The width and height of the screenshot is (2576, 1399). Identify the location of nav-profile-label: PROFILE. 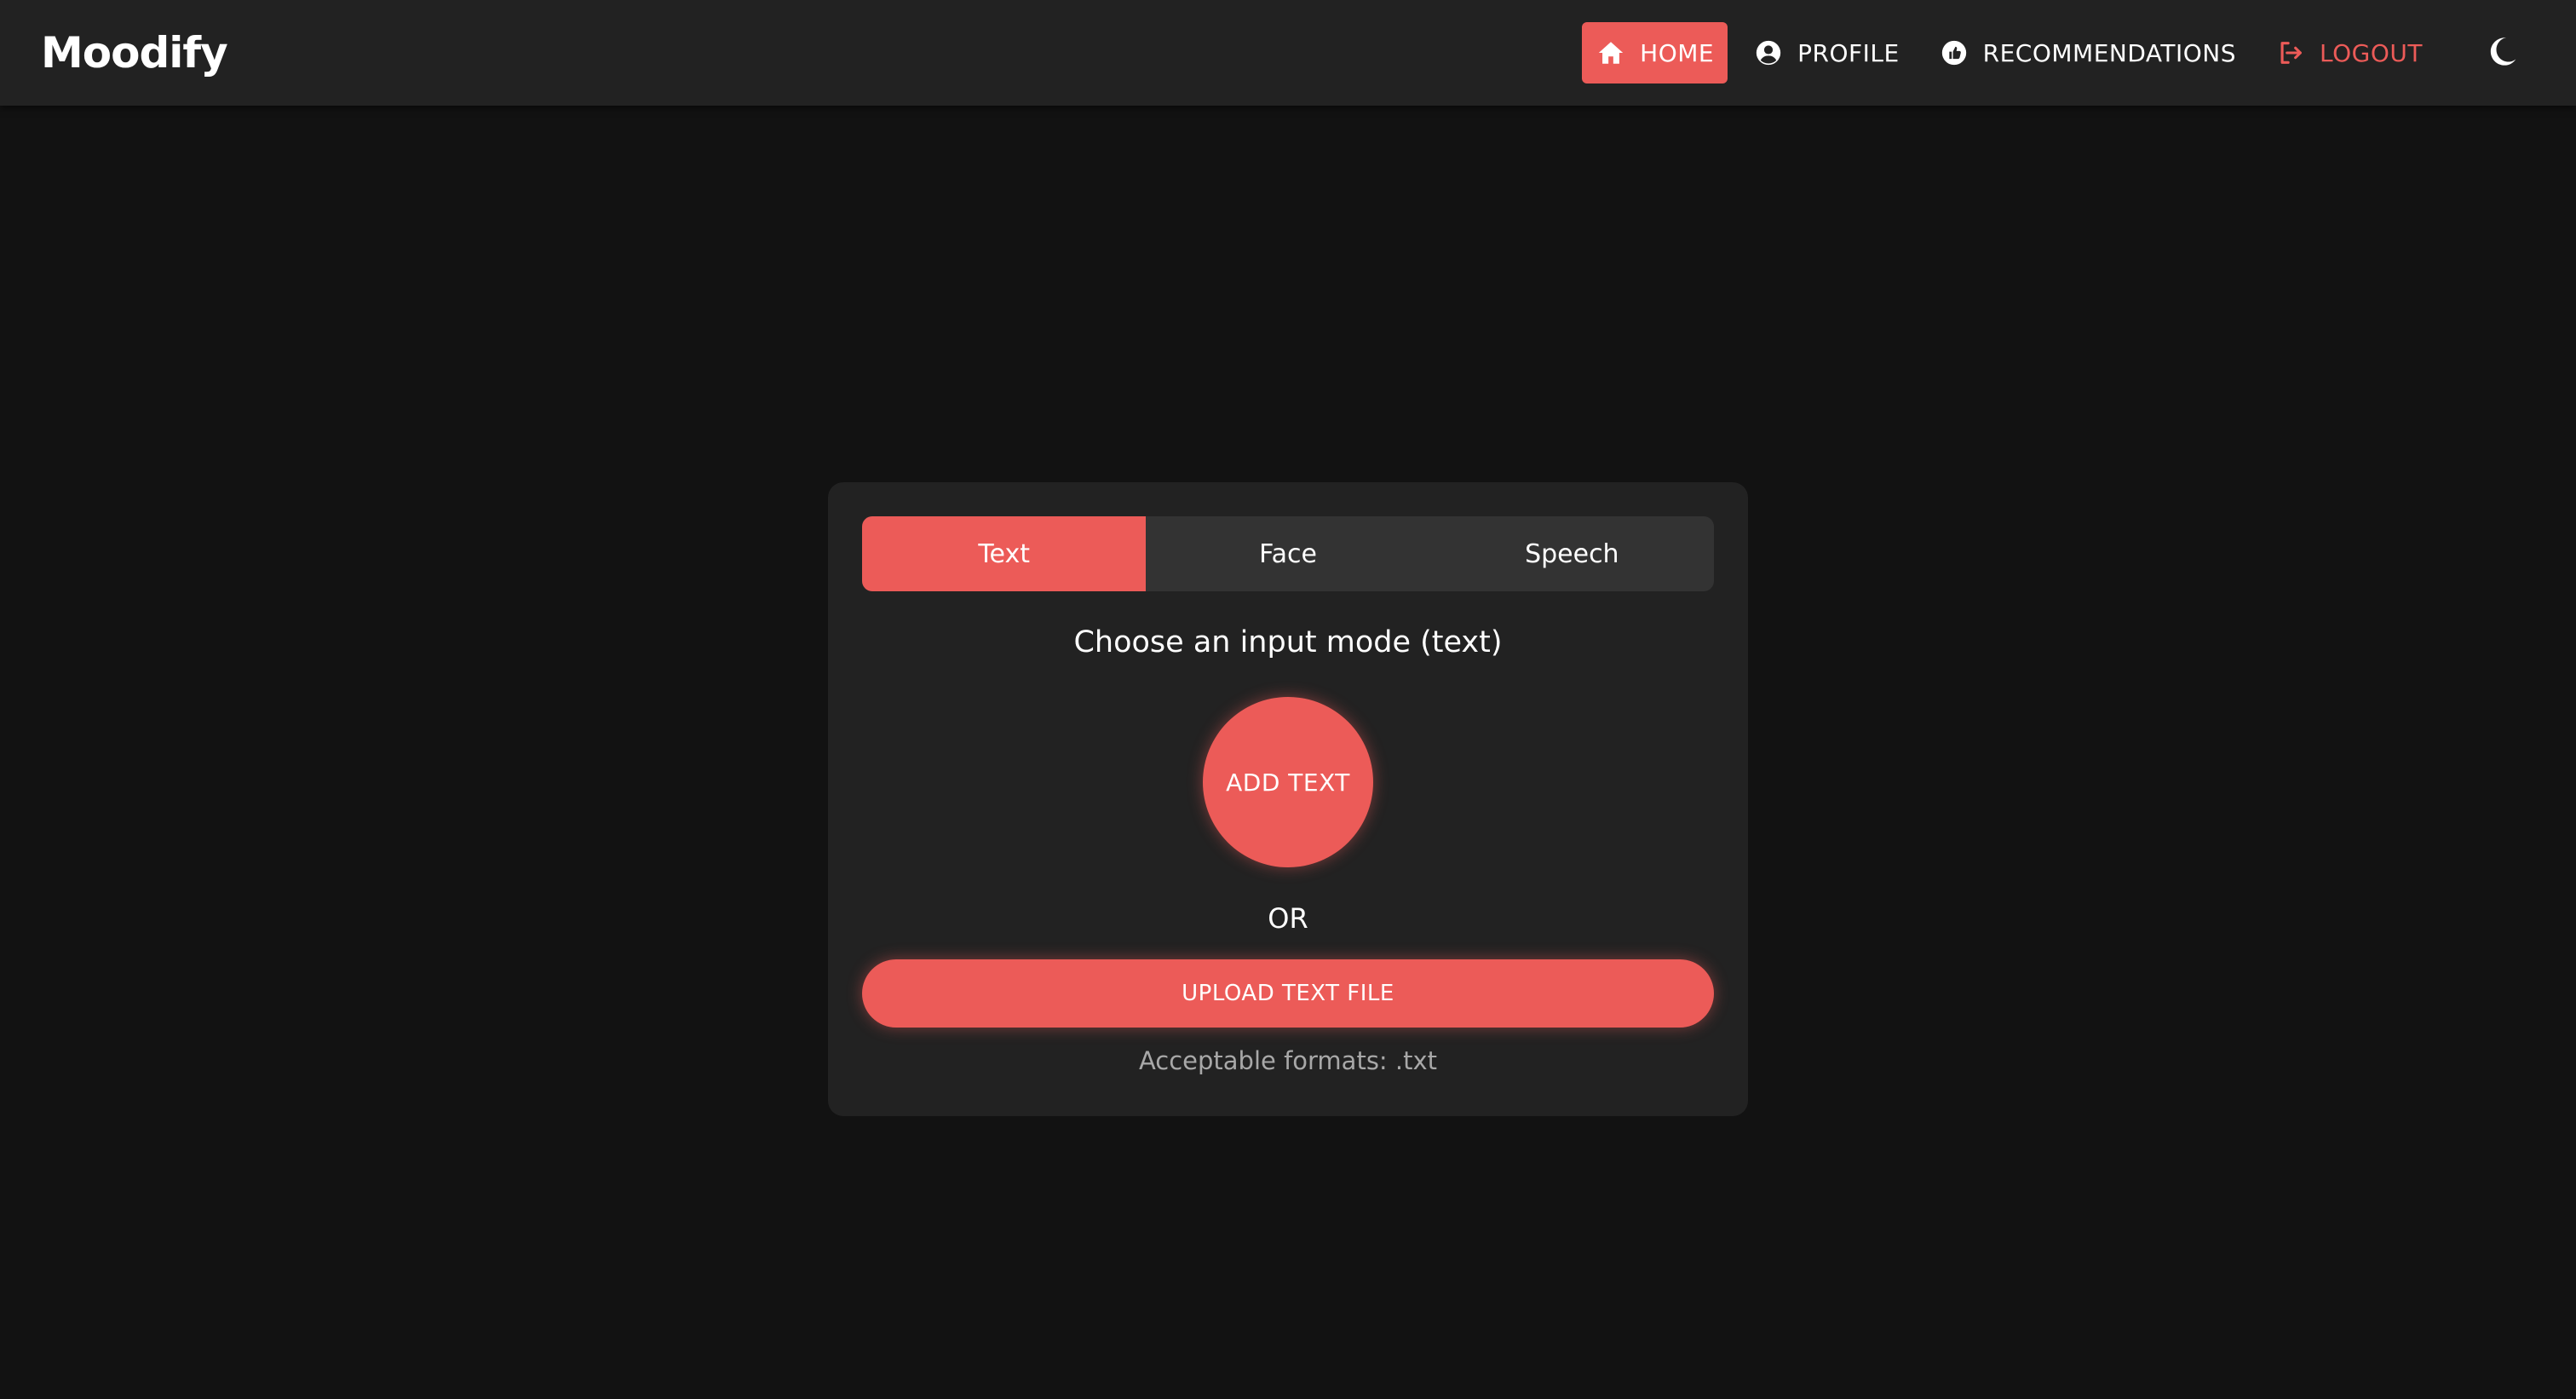
(1849, 52).